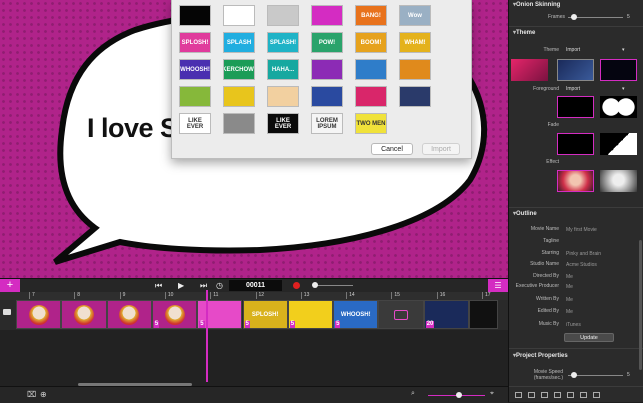 The width and height of the screenshot is (643, 403). I want to click on outline-field-label: Directed By, so click(546, 276).